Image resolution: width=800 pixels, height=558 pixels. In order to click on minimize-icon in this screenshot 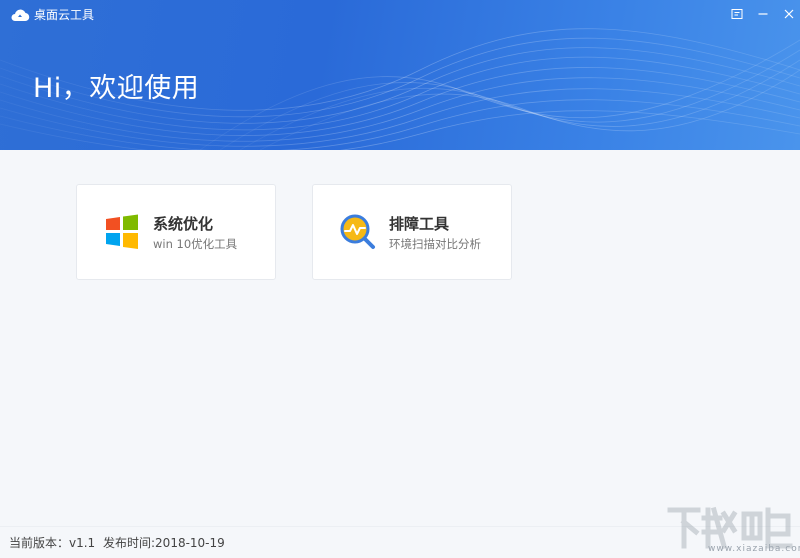, I will do `click(763, 14)`.